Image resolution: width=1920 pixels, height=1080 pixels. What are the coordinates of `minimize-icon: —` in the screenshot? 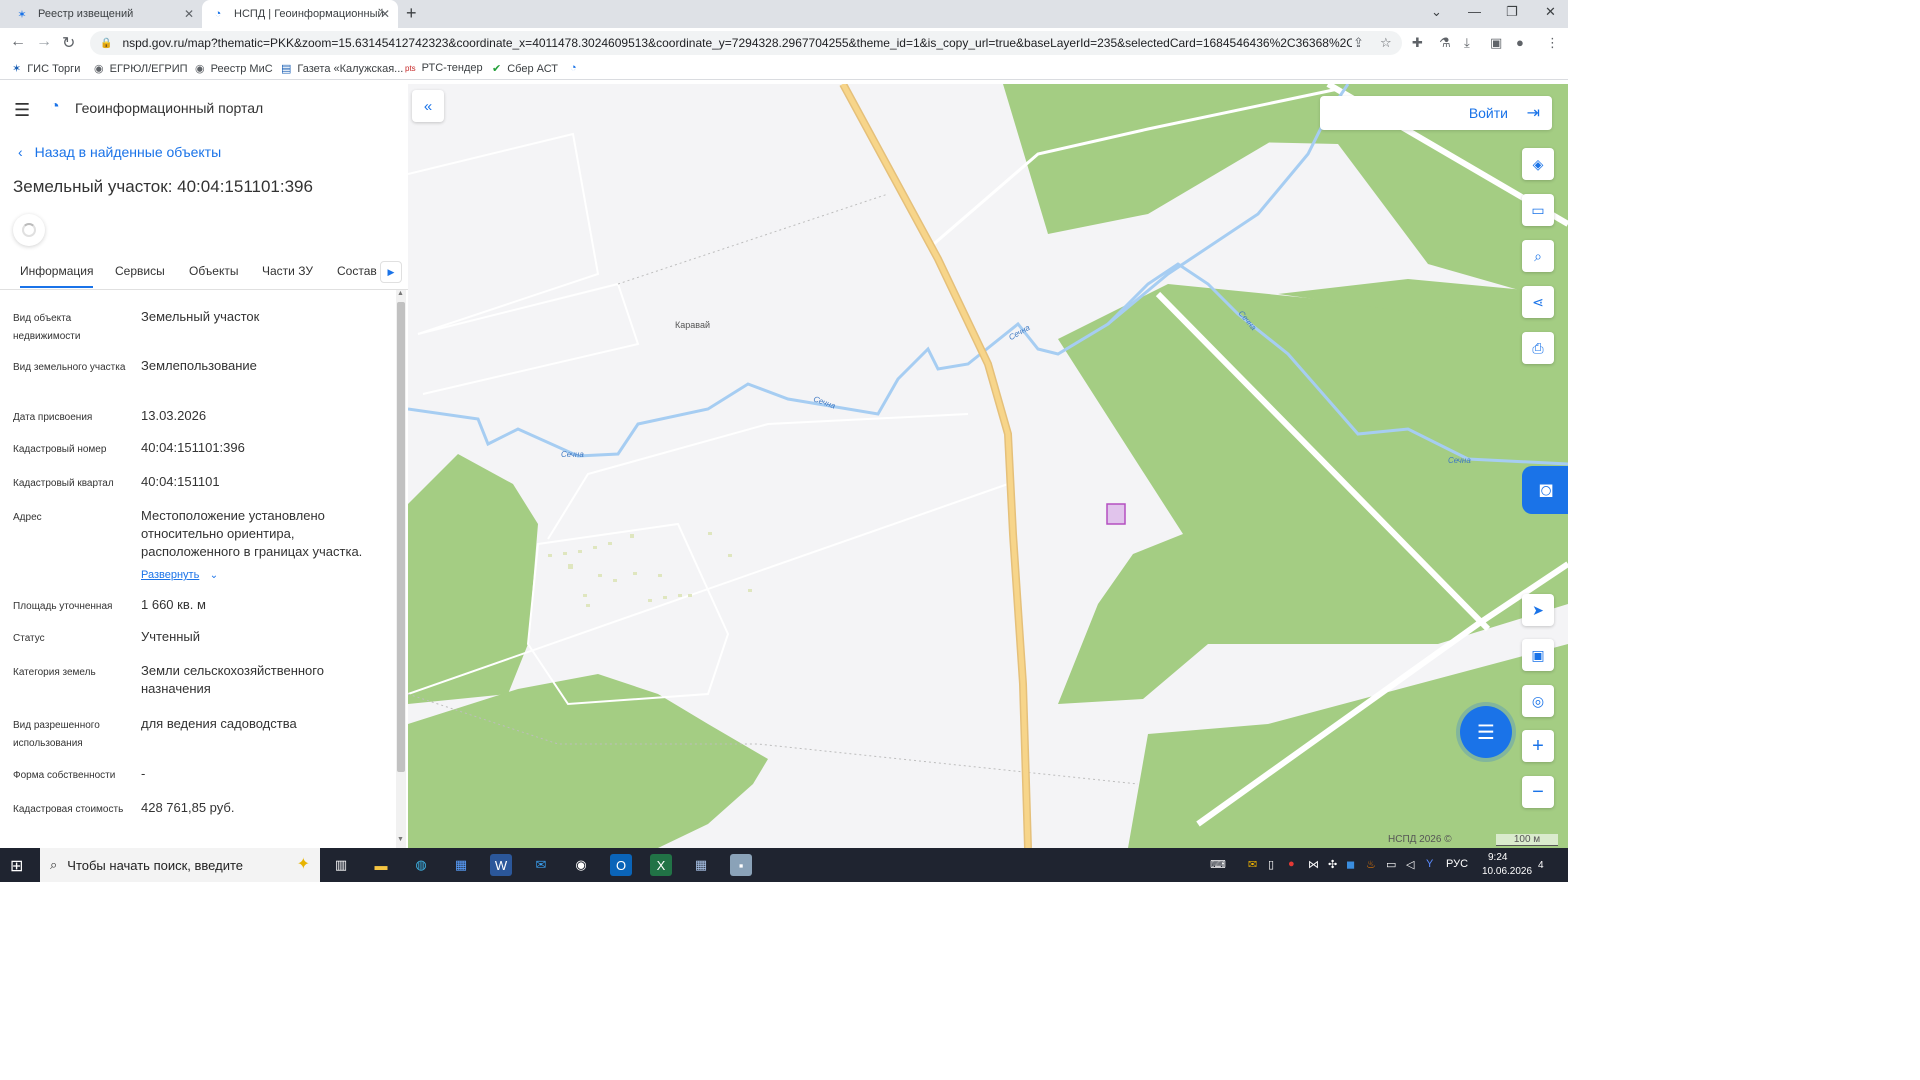 It's located at (1474, 11).